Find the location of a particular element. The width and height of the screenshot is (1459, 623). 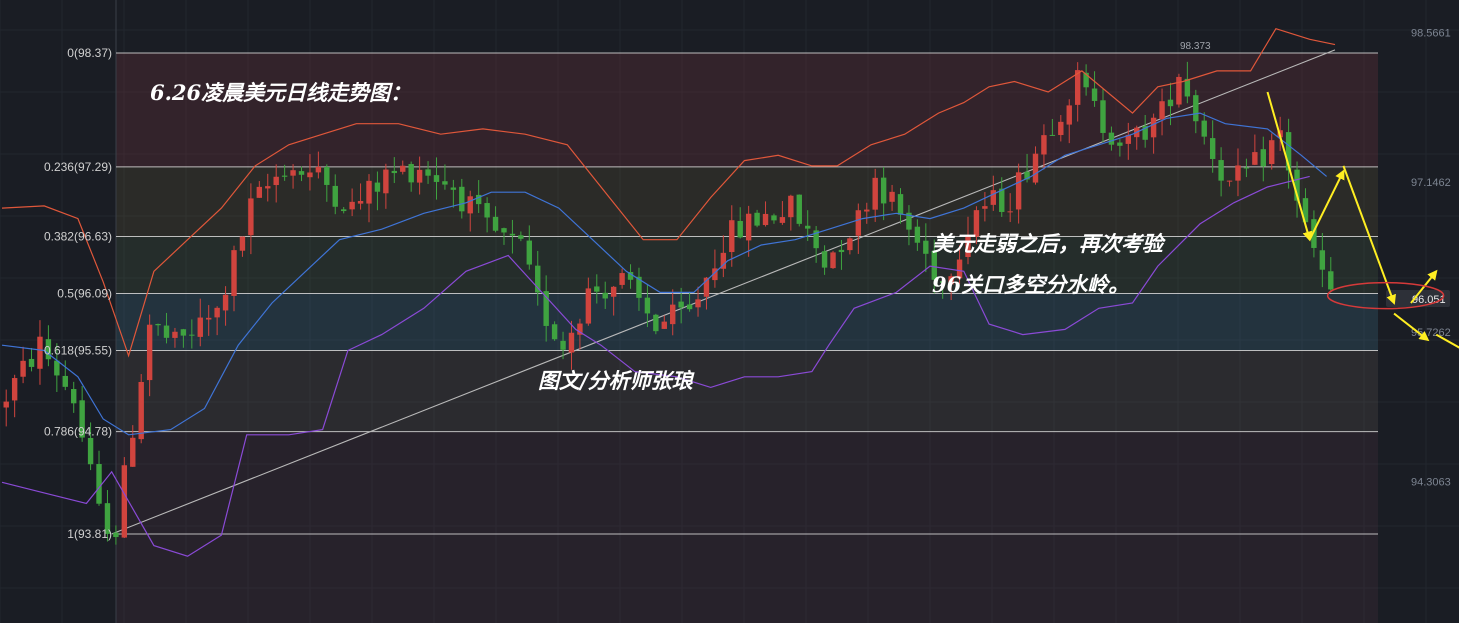

peak-marker: 98.373 is located at coordinates (1195, 46).